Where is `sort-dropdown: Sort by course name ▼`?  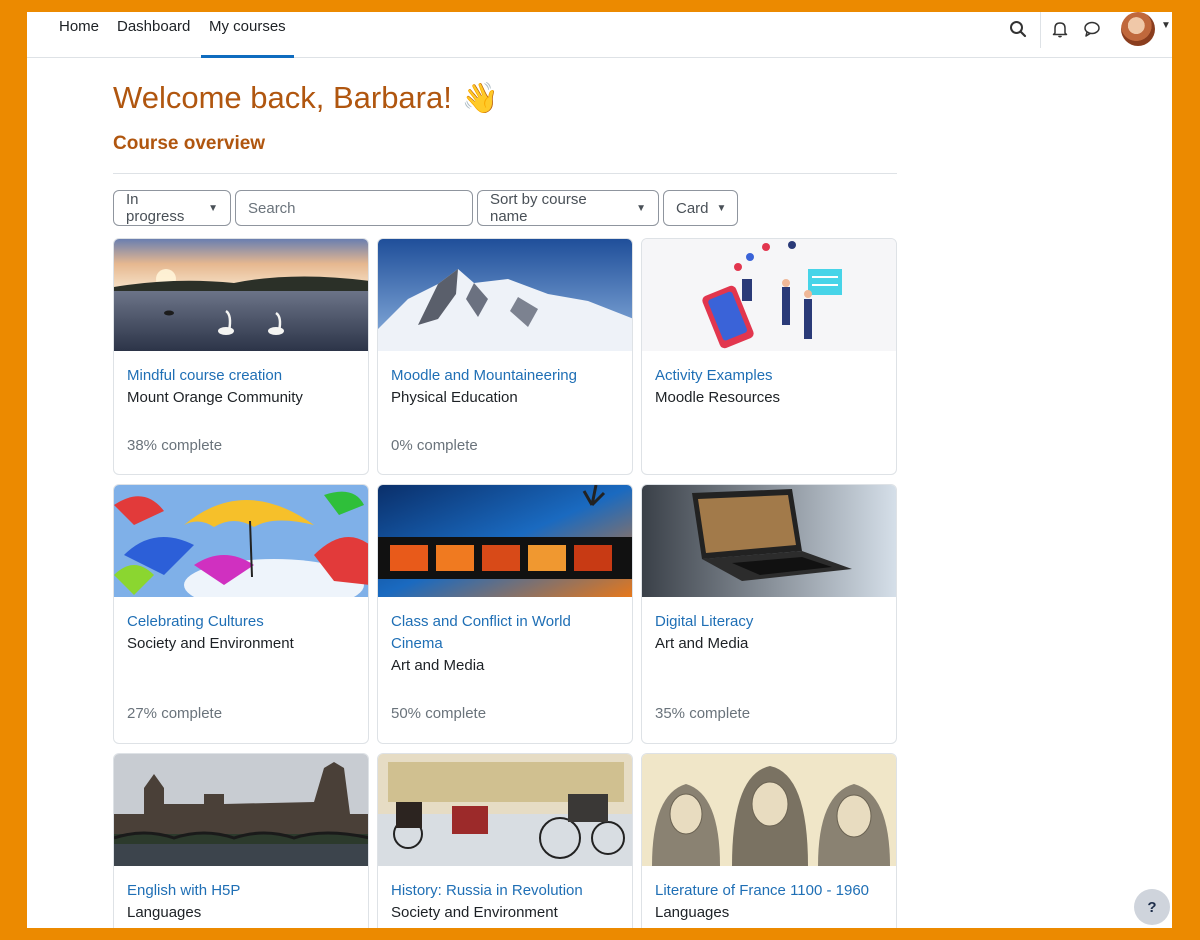 sort-dropdown: Sort by course name ▼ is located at coordinates (568, 208).